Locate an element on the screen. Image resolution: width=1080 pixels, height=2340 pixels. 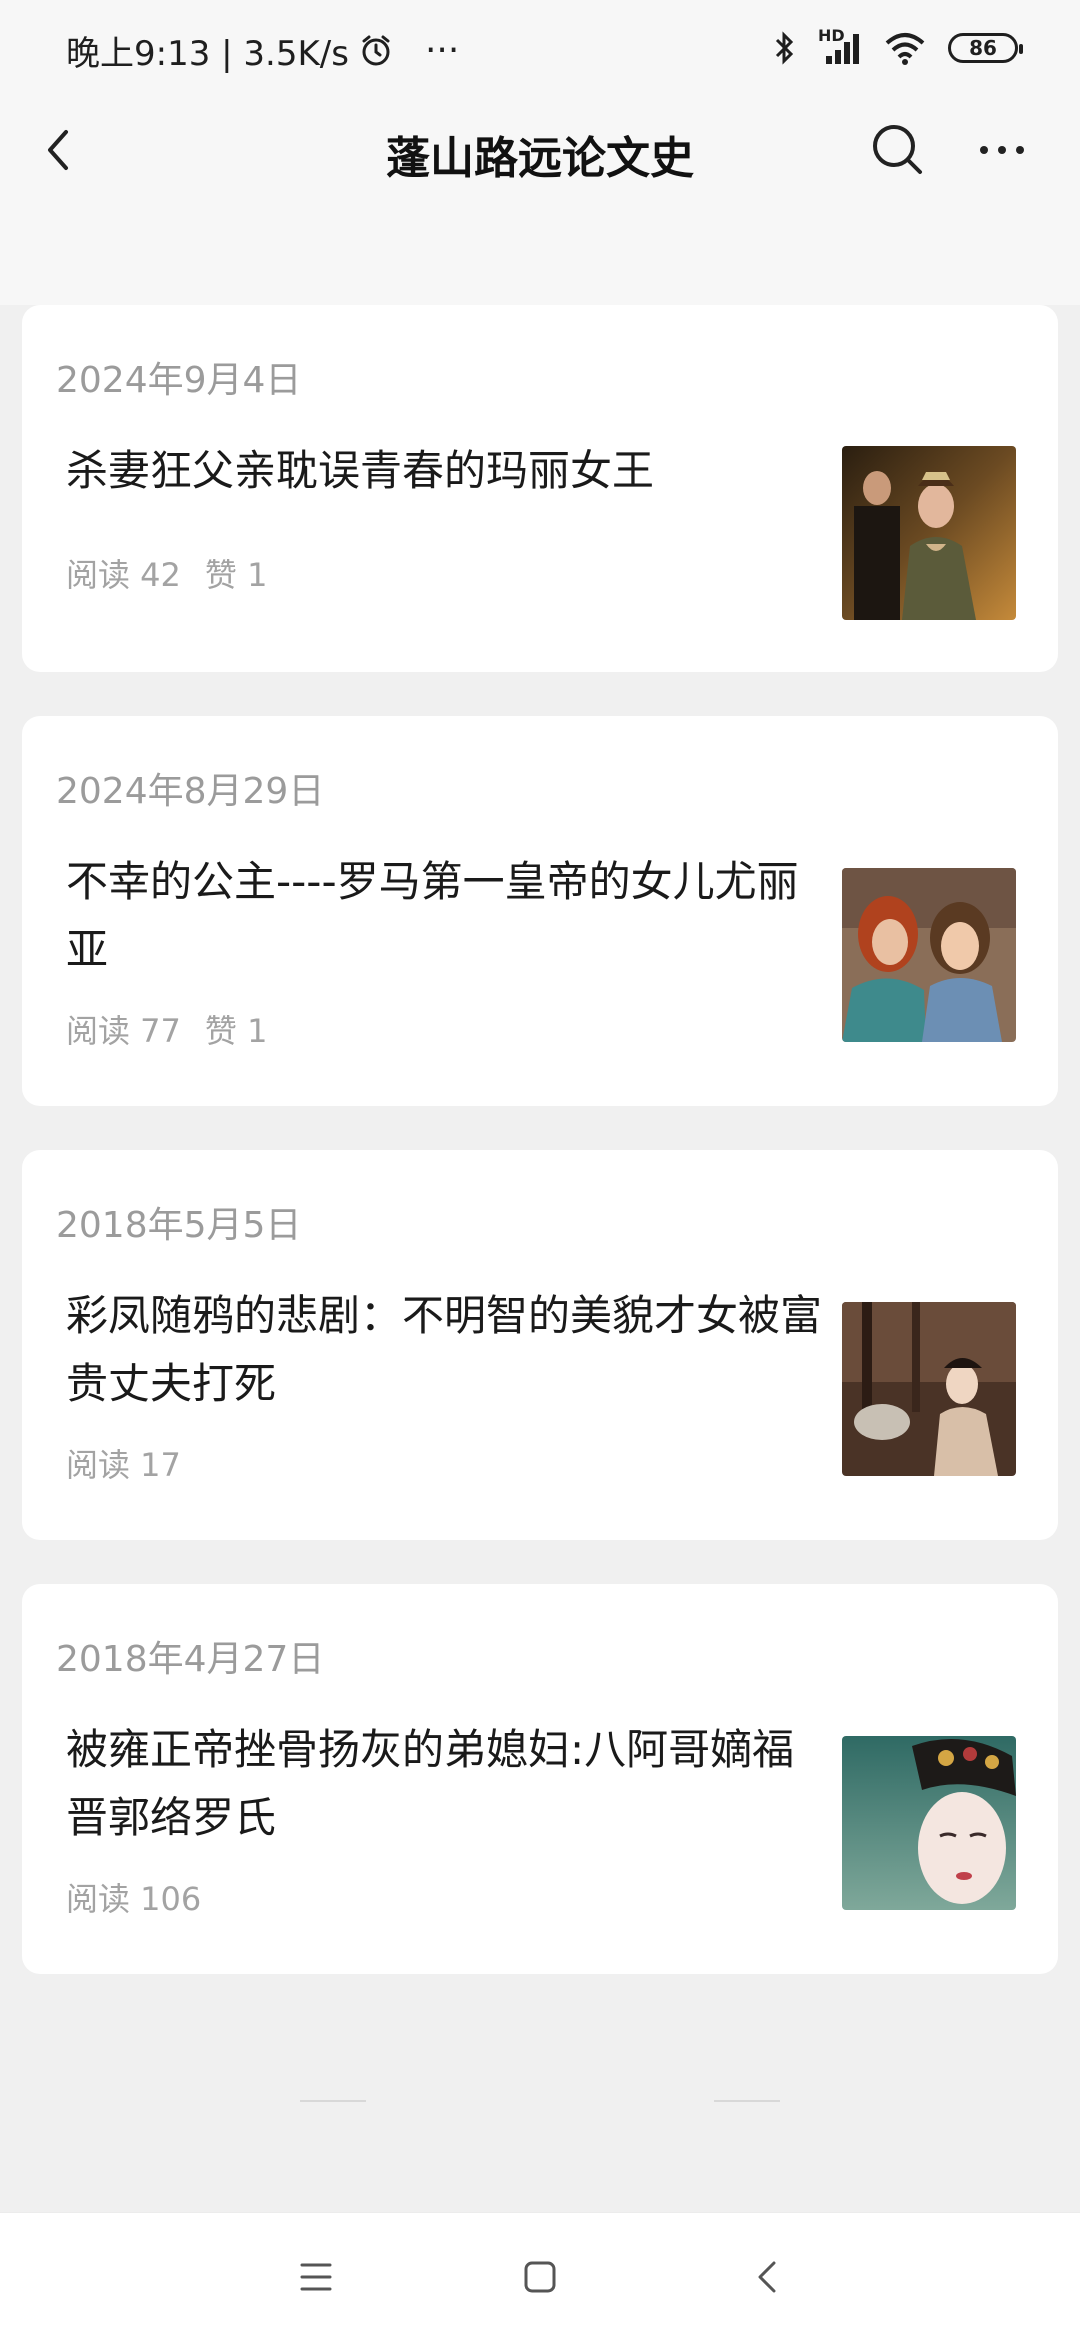
home-icon is located at coordinates (540, 2277).